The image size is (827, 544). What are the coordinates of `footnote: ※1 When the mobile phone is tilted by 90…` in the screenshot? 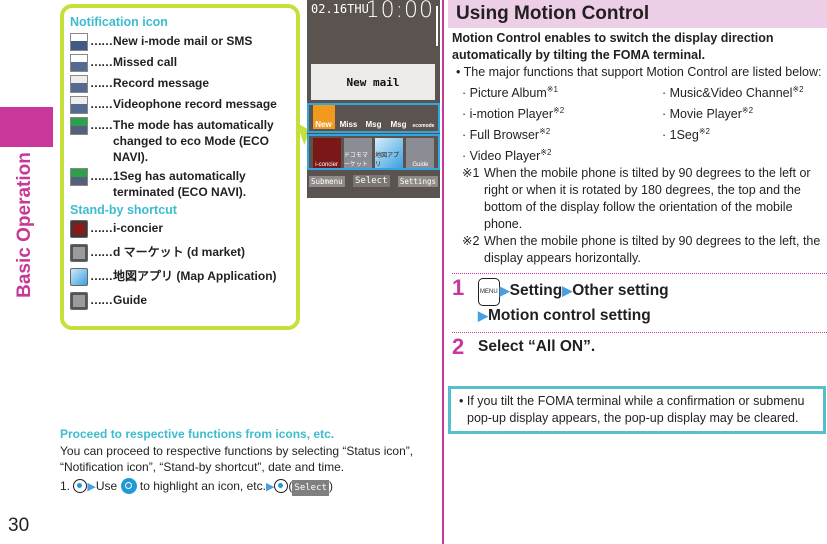 It's located at (637, 199).